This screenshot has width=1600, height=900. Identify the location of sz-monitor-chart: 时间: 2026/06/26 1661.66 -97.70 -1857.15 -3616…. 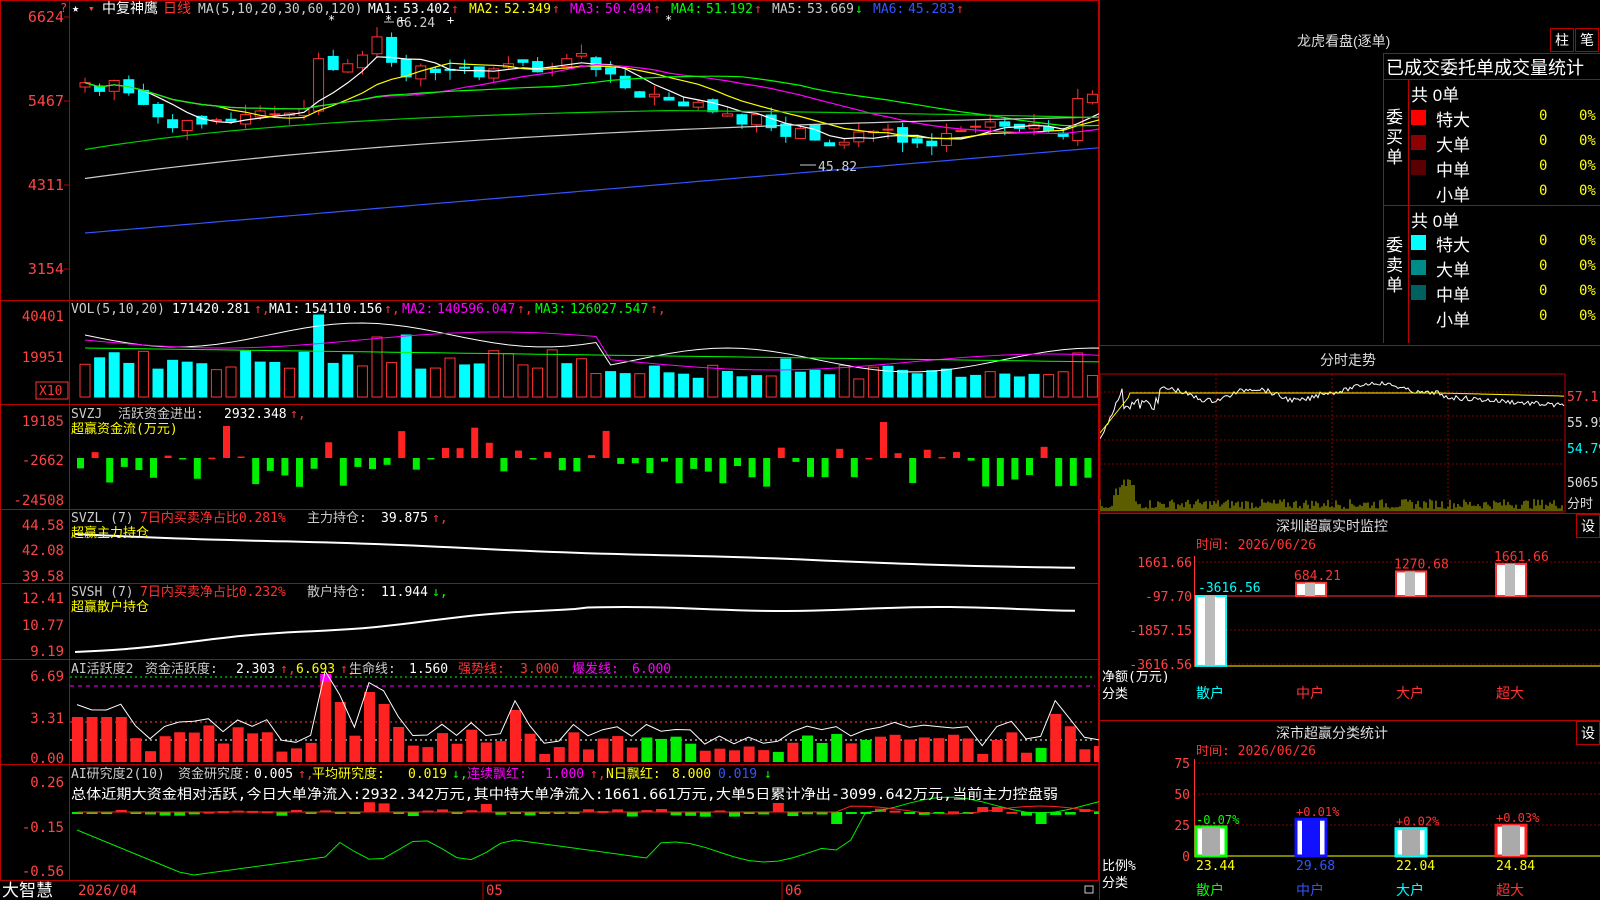
(1350, 629).